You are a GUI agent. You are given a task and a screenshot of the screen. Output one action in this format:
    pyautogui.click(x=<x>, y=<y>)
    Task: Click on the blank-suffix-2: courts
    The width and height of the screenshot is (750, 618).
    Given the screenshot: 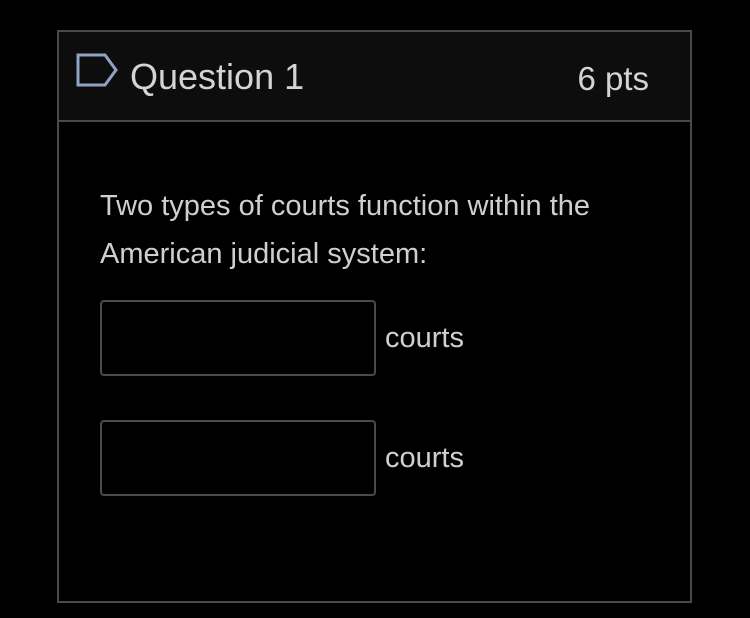 What is the action you would take?
    pyautogui.click(x=424, y=457)
    